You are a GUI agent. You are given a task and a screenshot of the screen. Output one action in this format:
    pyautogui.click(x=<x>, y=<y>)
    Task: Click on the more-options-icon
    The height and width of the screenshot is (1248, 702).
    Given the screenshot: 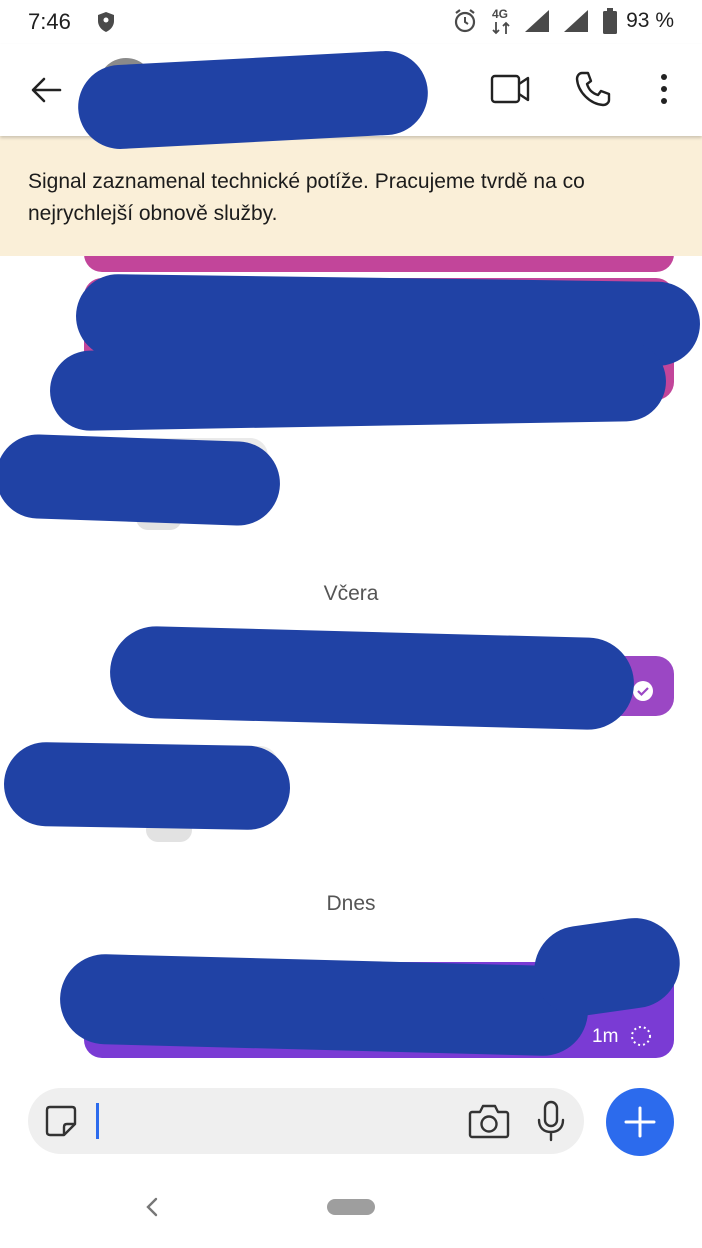 What is the action you would take?
    pyautogui.click(x=664, y=89)
    